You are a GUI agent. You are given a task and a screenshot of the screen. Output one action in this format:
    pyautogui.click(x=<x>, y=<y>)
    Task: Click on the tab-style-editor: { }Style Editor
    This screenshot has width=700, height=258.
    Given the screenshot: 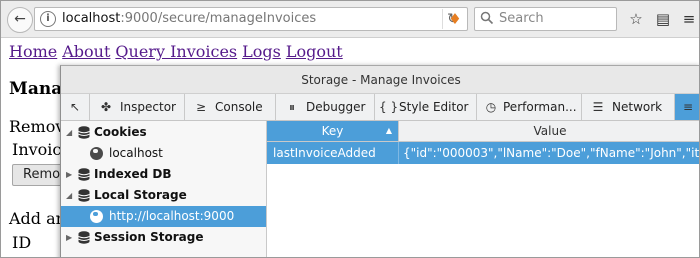 What is the action you would take?
    pyautogui.click(x=426, y=107)
    